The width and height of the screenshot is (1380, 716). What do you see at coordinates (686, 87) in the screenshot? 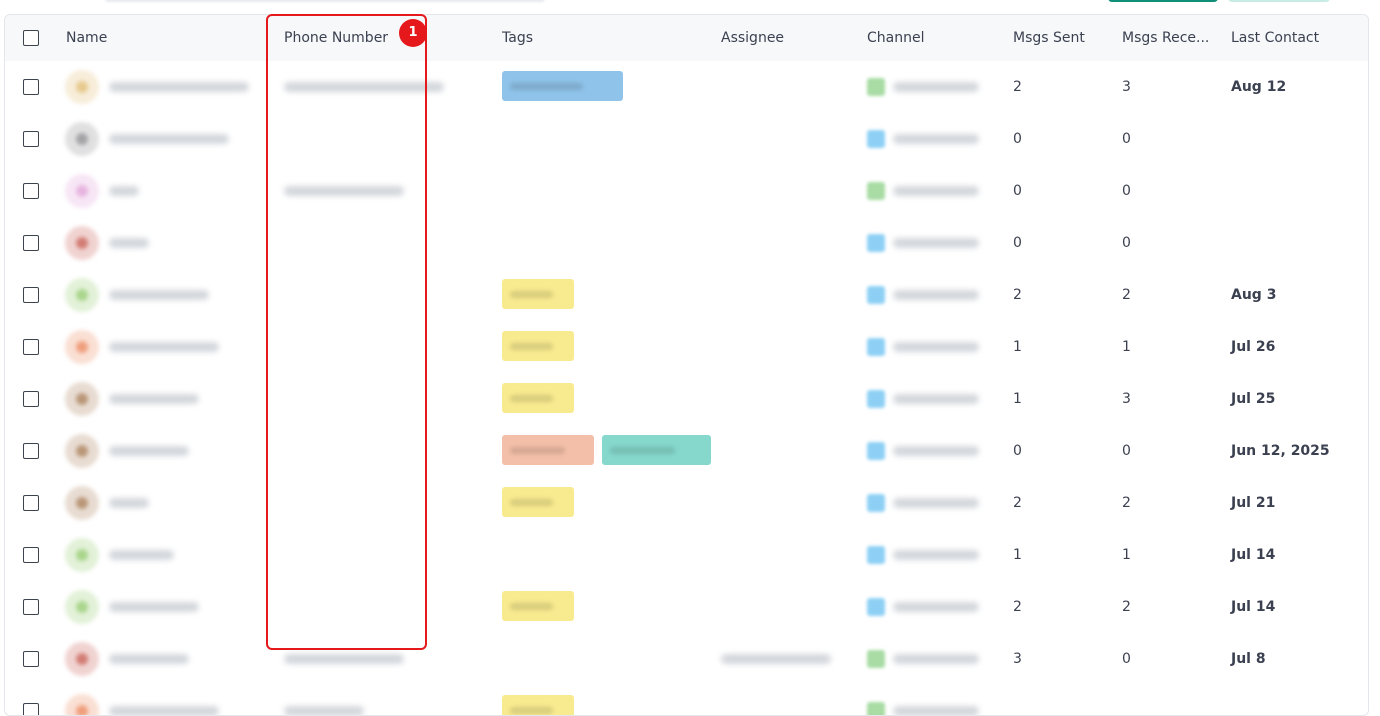
I see `table-row: 2 3 Aug 12` at bounding box center [686, 87].